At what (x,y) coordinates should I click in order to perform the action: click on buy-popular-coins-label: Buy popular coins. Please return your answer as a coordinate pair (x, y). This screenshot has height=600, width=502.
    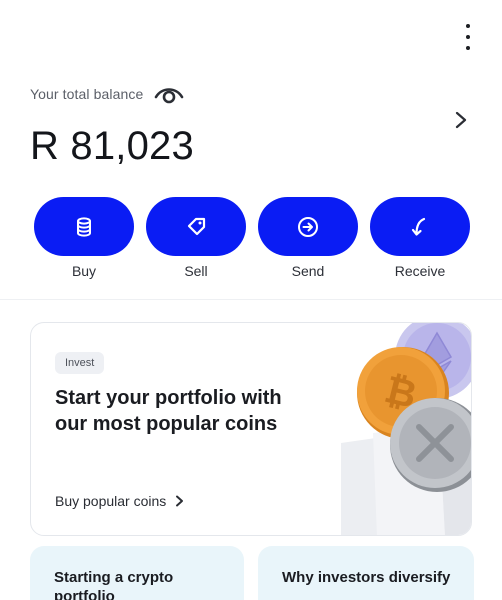
    Looking at the image, I should click on (111, 501).